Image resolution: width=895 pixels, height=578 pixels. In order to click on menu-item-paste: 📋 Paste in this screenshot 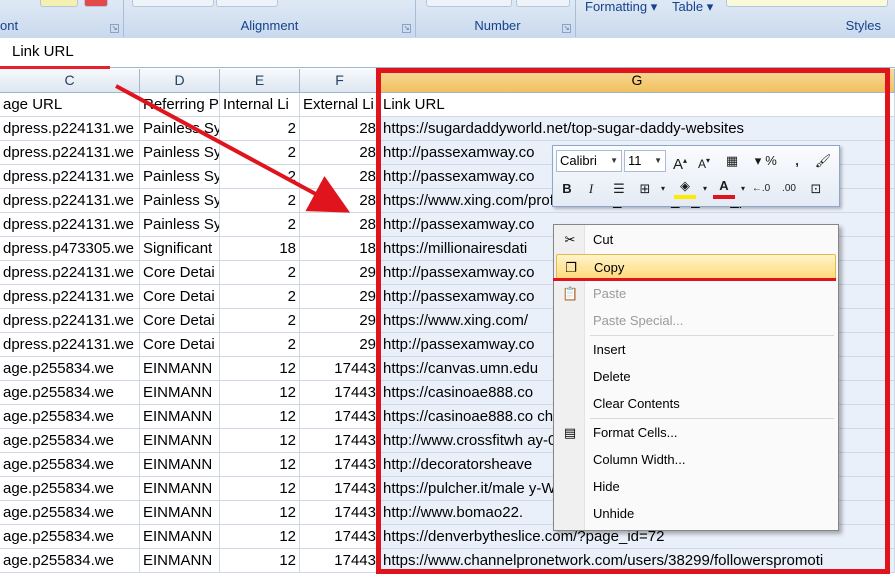, I will do `click(696, 294)`.